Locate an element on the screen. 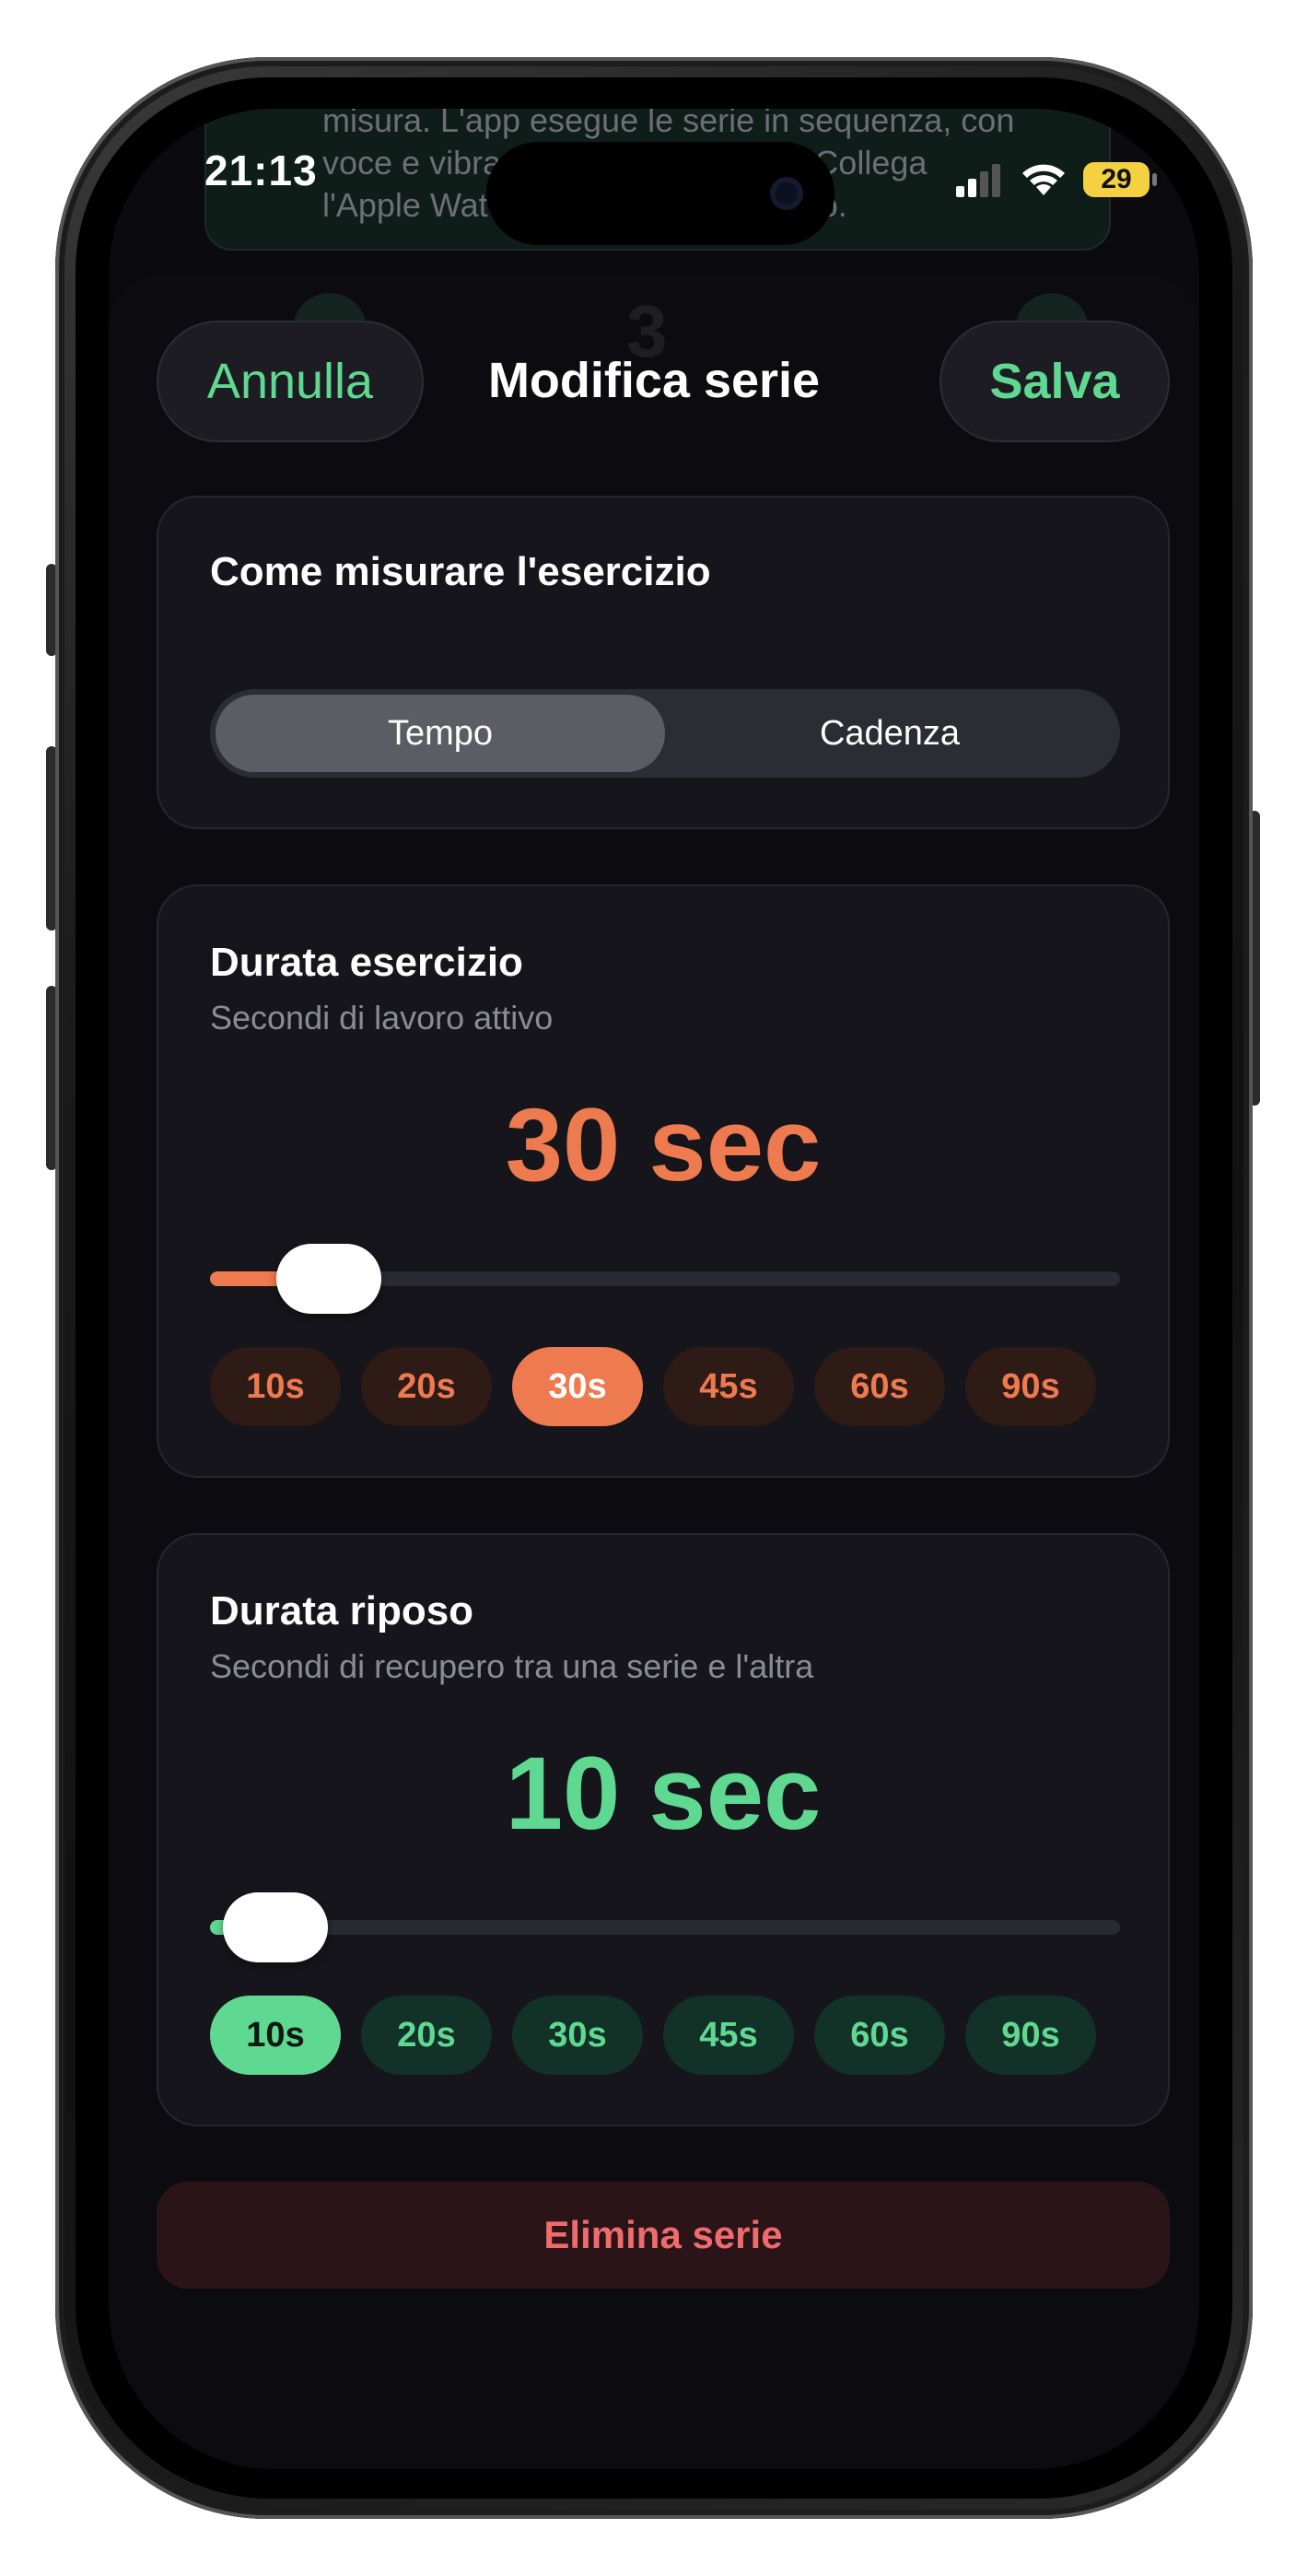 The width and height of the screenshot is (1307, 2576). segment-tempo: Tempo is located at coordinates (441, 733).